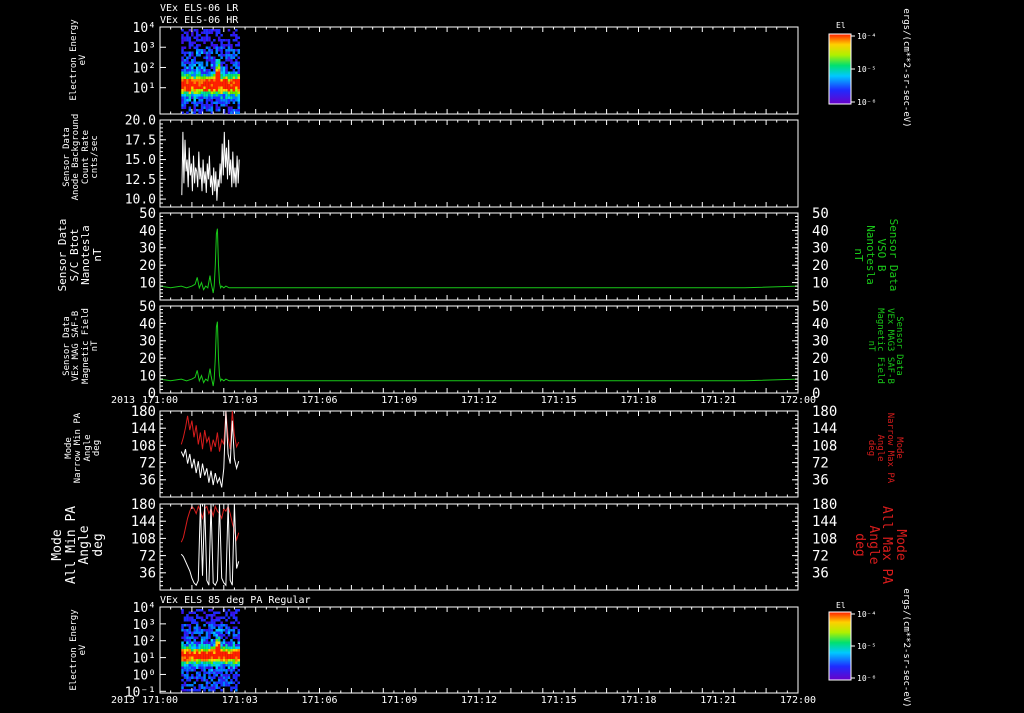  What do you see at coordinates (820, 557) in the screenshot?
I see `y-tick-label-right: 72` at bounding box center [820, 557].